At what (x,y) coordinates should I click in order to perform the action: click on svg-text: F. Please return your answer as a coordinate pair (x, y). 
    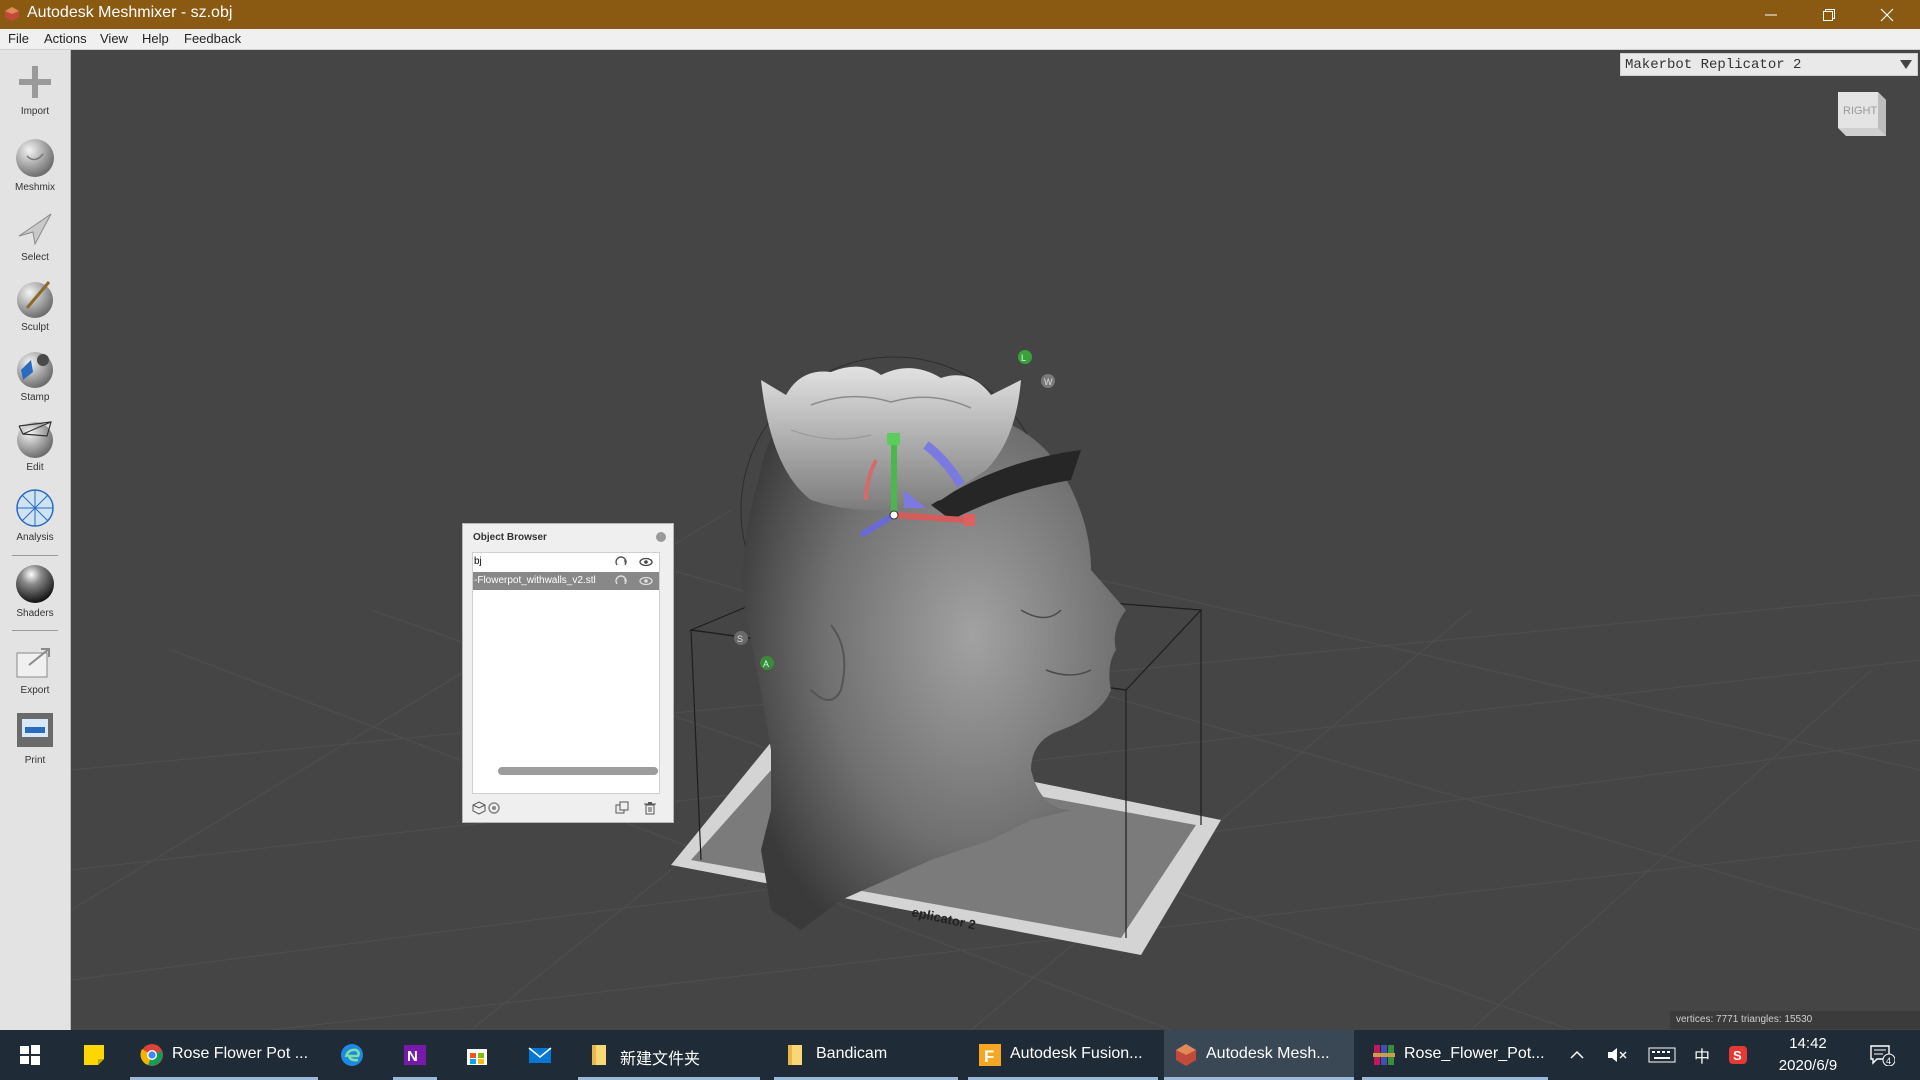
    Looking at the image, I should click on (989, 1056).